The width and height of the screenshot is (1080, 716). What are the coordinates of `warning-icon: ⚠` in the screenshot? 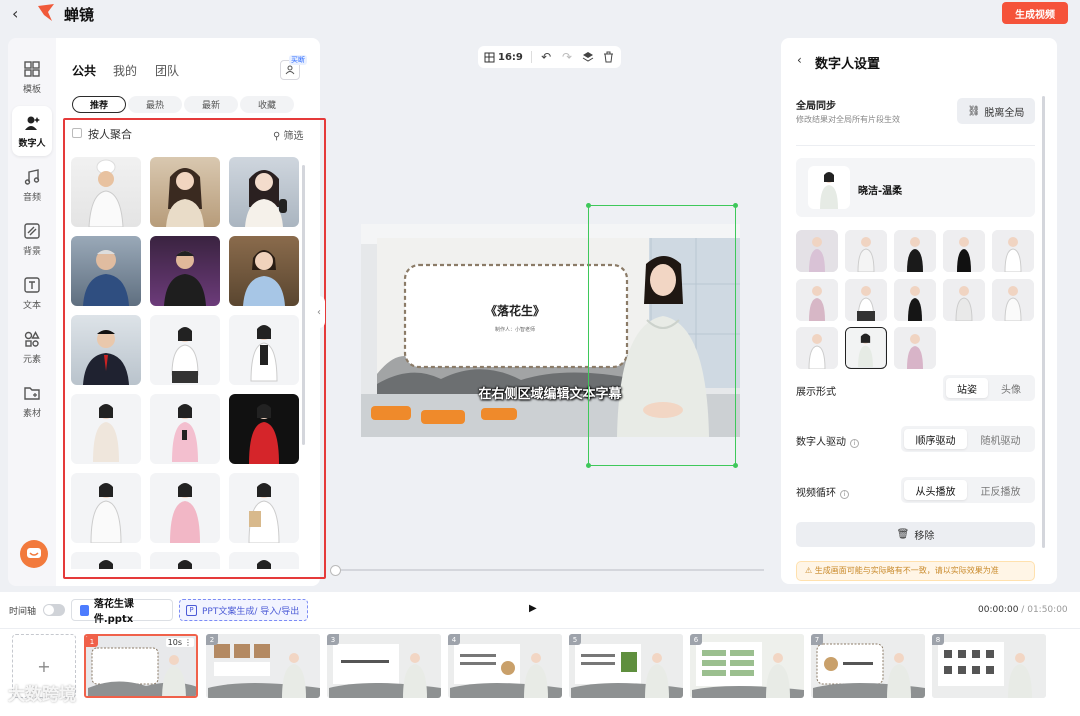 It's located at (809, 570).